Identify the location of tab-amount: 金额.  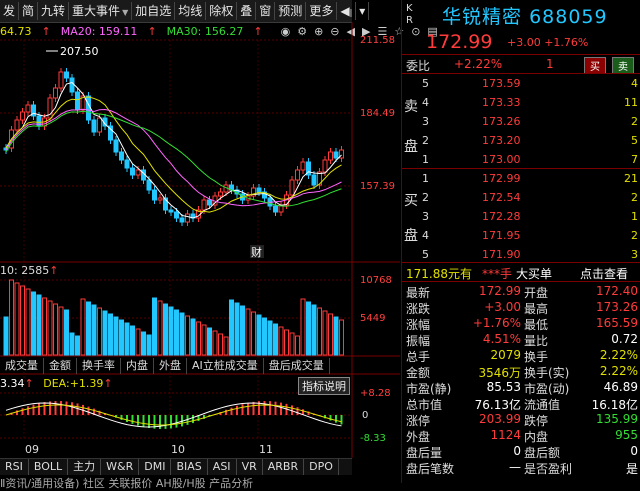
(60, 366).